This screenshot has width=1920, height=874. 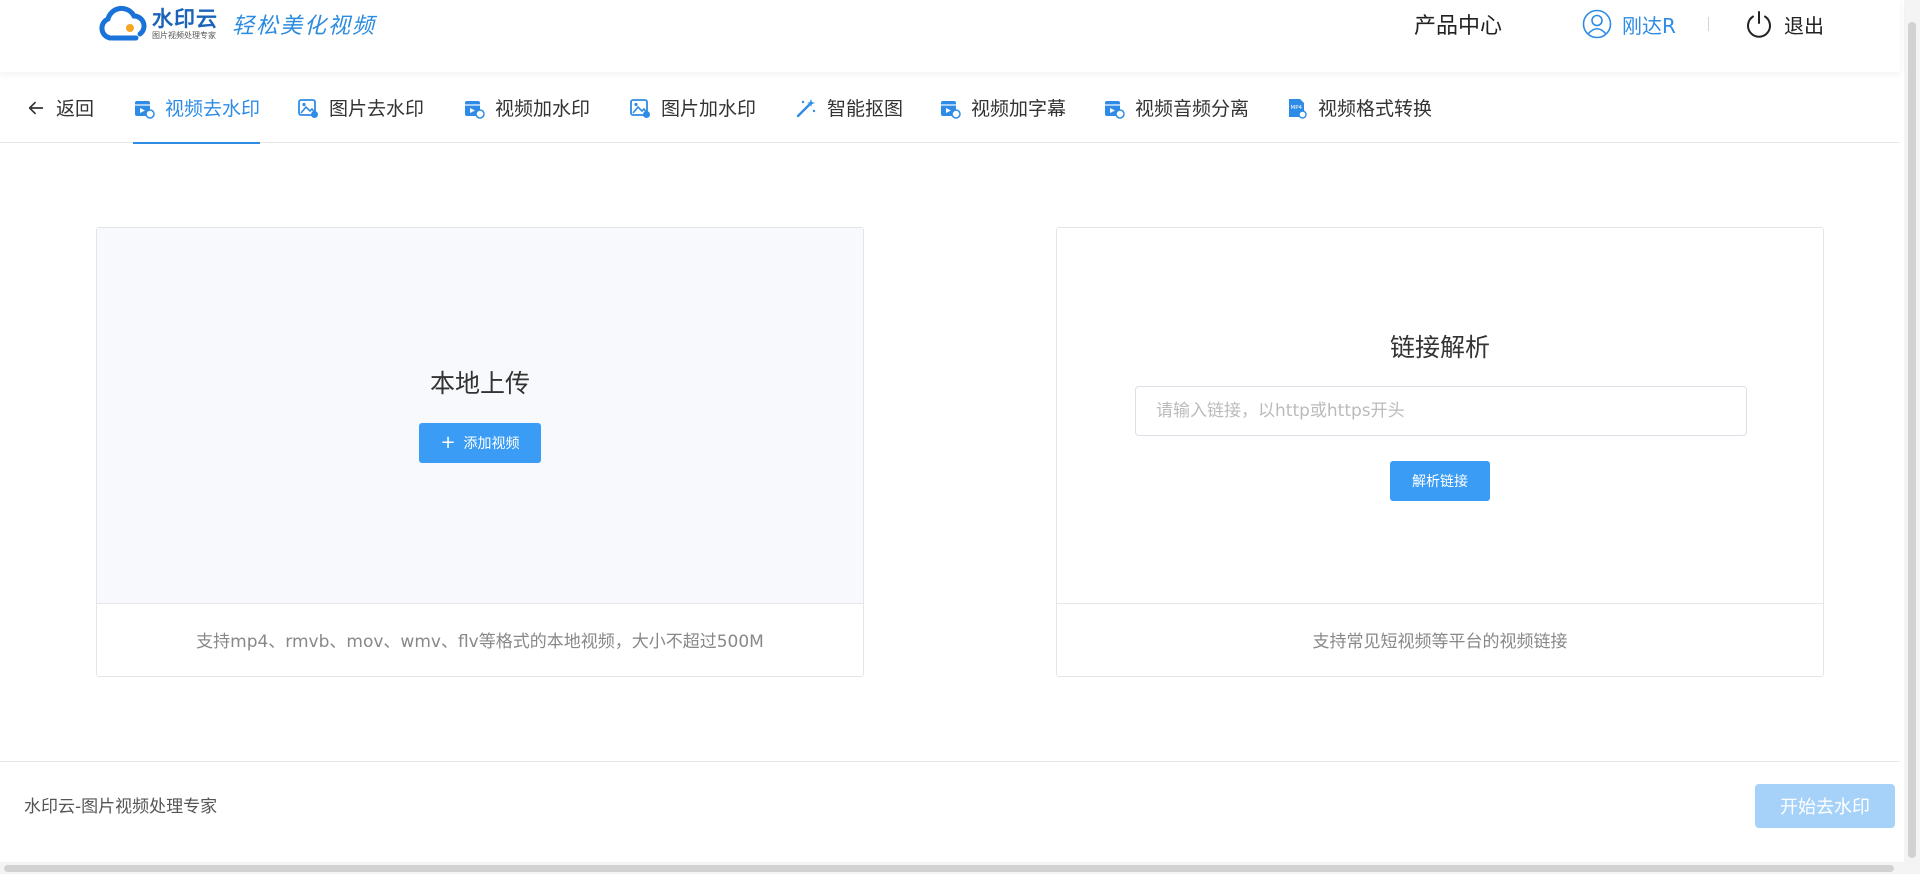 What do you see at coordinates (377, 109) in the screenshot?
I see `tab-label: 图片去水印` at bounding box center [377, 109].